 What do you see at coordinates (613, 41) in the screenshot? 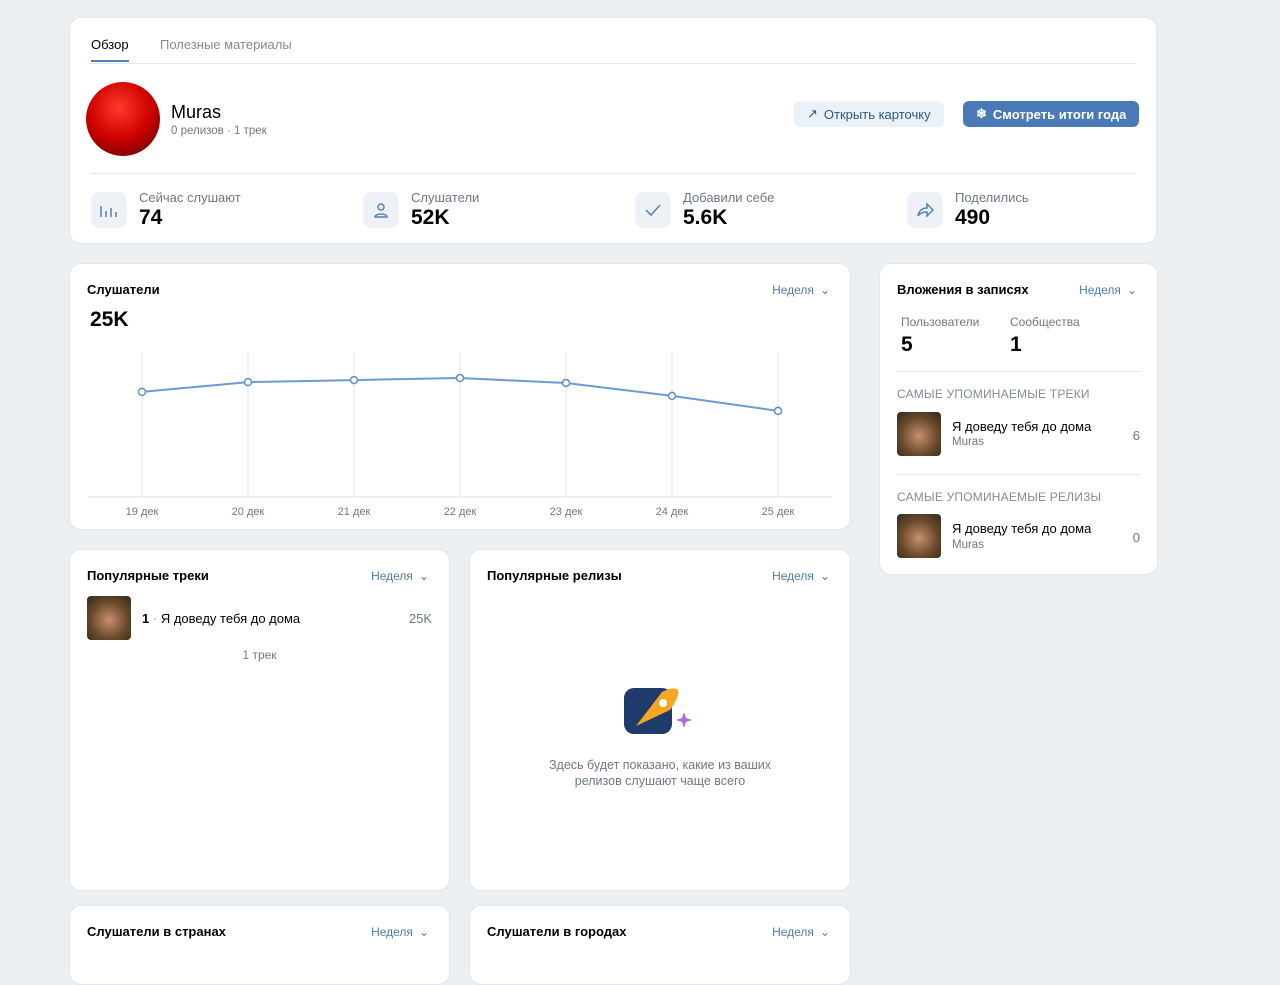
I see `tabs: Обзор Полезные материалы` at bounding box center [613, 41].